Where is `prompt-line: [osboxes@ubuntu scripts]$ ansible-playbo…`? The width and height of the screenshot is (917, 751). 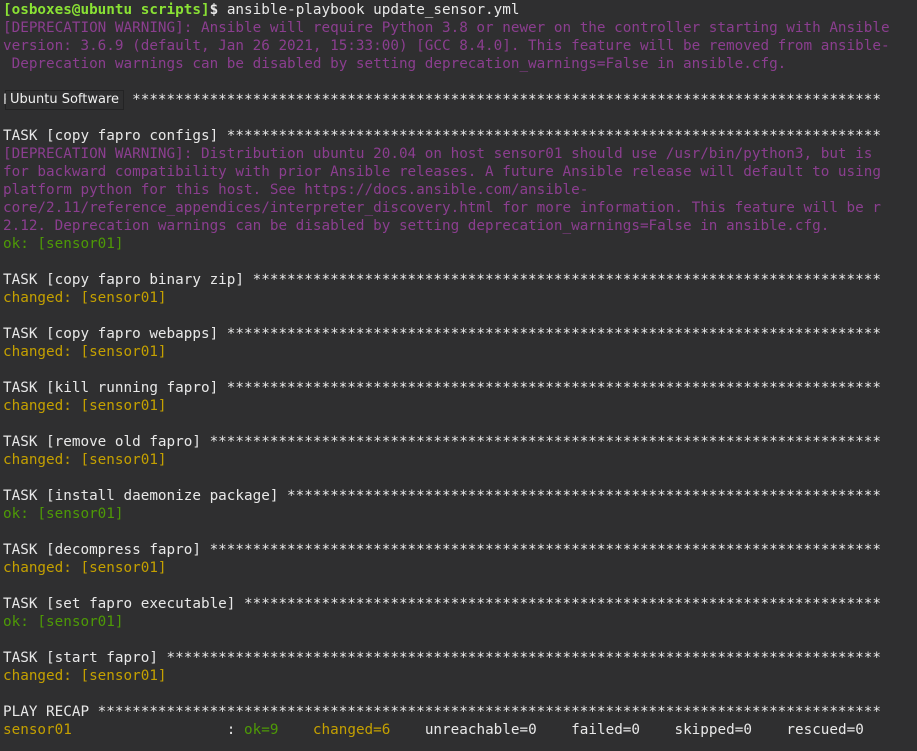 prompt-line: [osboxes@ubuntu scripts]$ ansible-playbo… is located at coordinates (458, 10).